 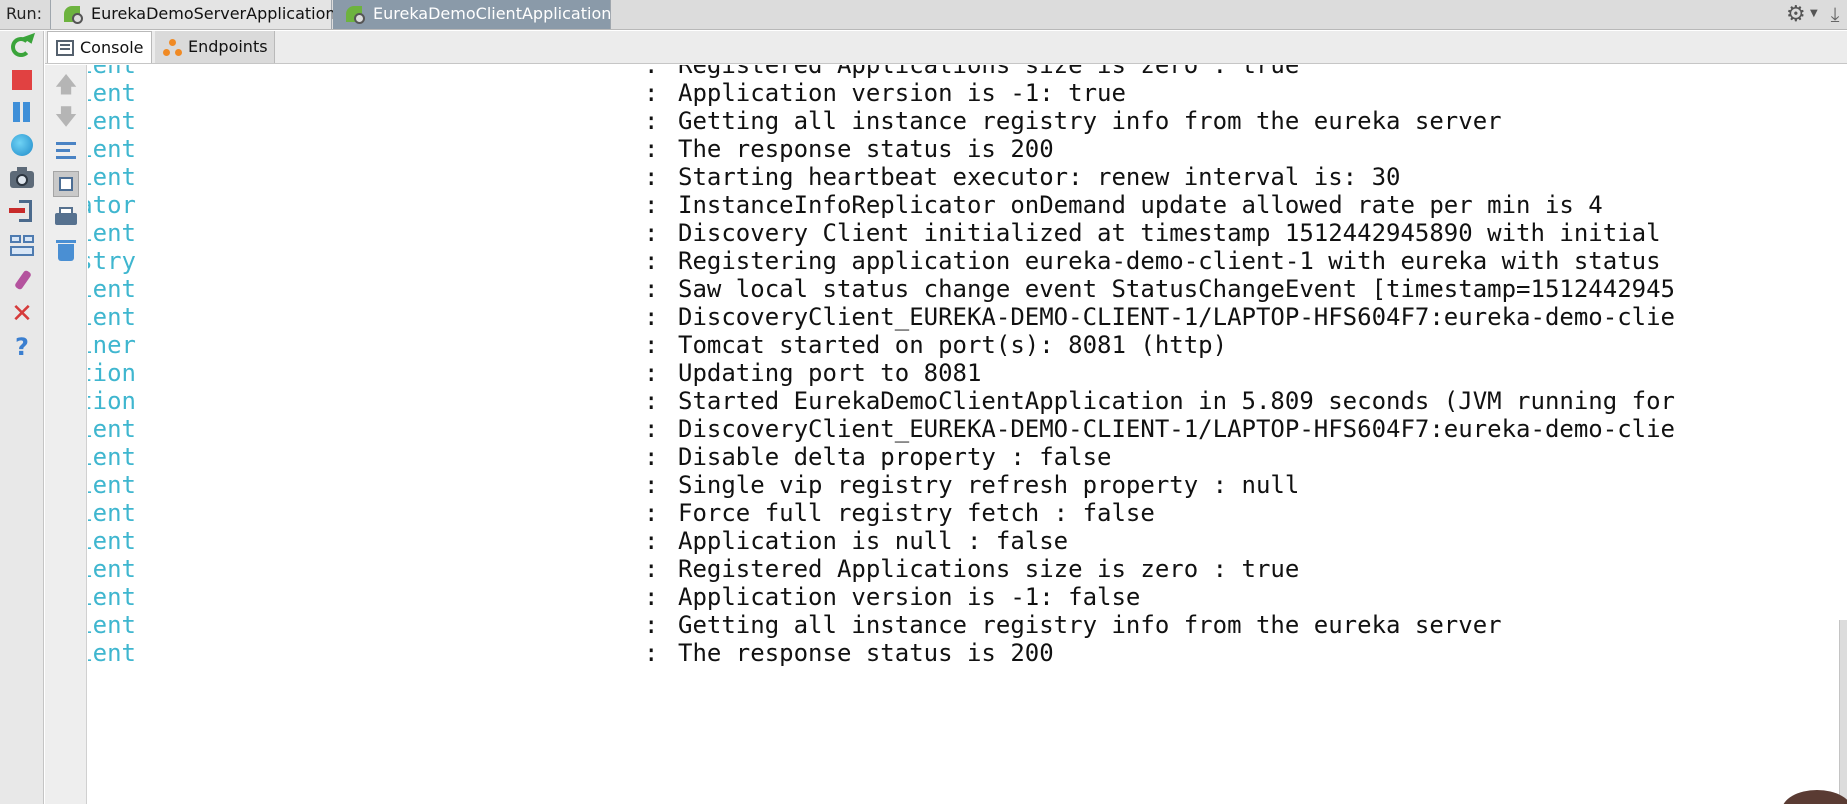 What do you see at coordinates (112, 47) in the screenshot?
I see `tab-label: Console` at bounding box center [112, 47].